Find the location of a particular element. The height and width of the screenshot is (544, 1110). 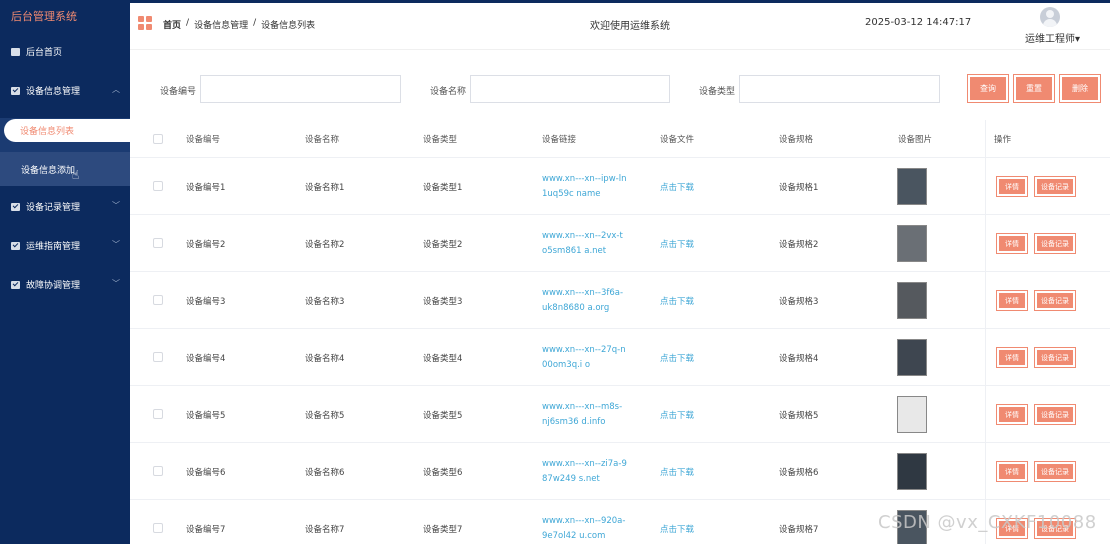

reset-button: 重置 is located at coordinates (1034, 88).